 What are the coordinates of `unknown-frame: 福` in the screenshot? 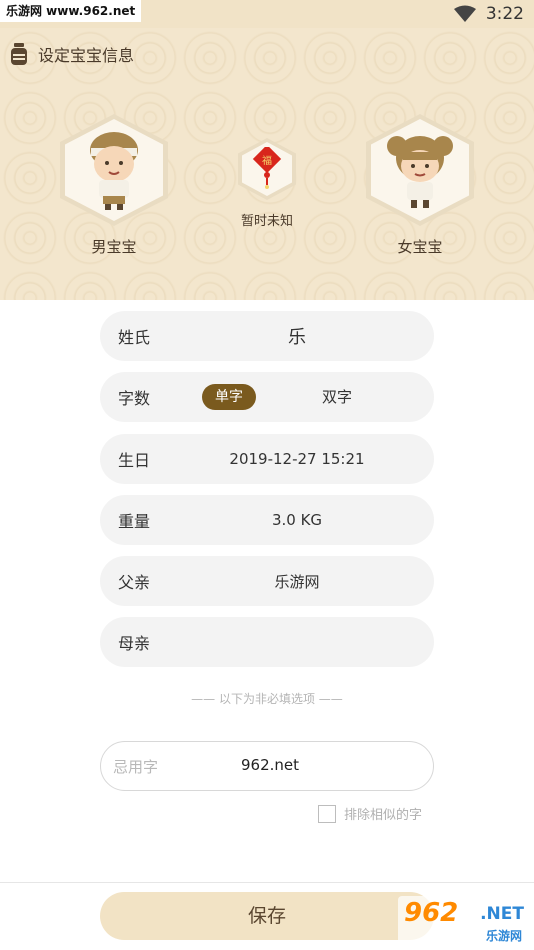 It's located at (267, 169).